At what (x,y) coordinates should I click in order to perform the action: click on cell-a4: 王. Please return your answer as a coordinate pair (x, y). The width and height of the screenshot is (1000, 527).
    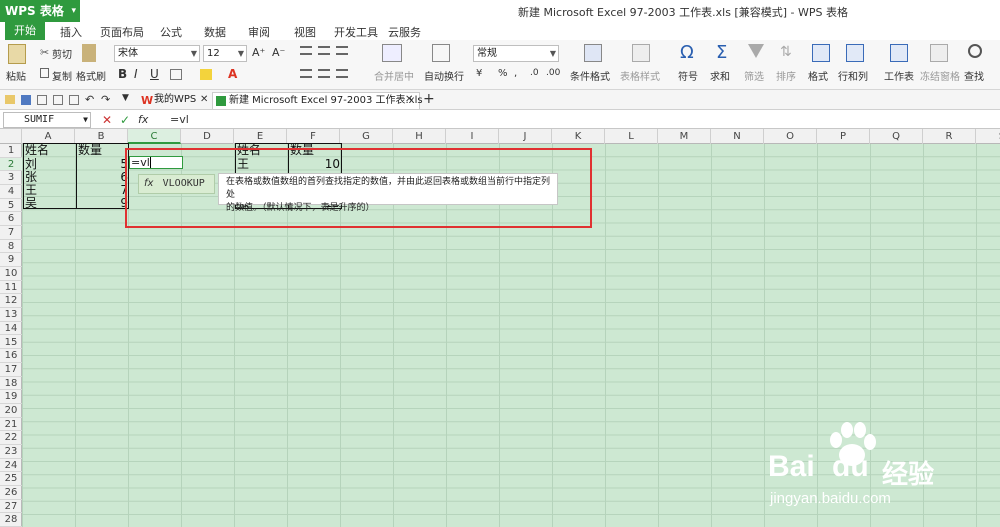
    Looking at the image, I should click on (31, 190).